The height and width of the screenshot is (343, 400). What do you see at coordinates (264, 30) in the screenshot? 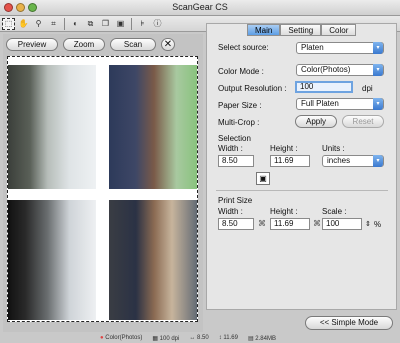
I see `tab-main: Main` at bounding box center [264, 30].